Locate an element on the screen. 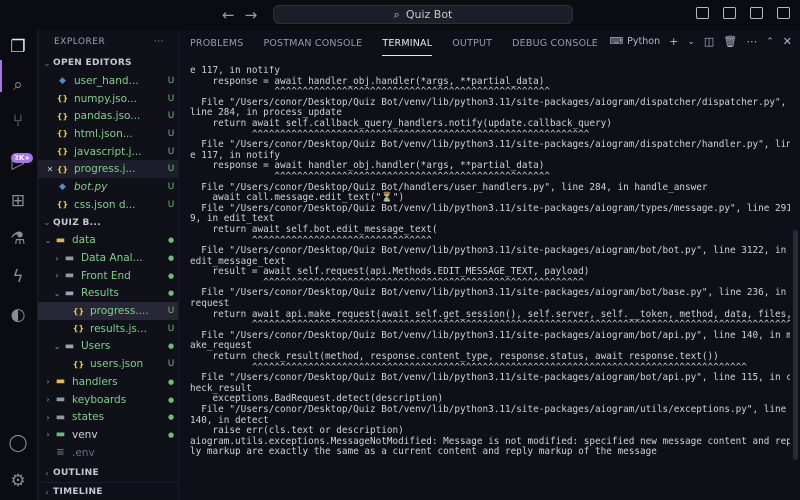 Image resolution: width=800 pixels, height=500 pixels. forward-arrow-icon: → is located at coordinates (256, 15).